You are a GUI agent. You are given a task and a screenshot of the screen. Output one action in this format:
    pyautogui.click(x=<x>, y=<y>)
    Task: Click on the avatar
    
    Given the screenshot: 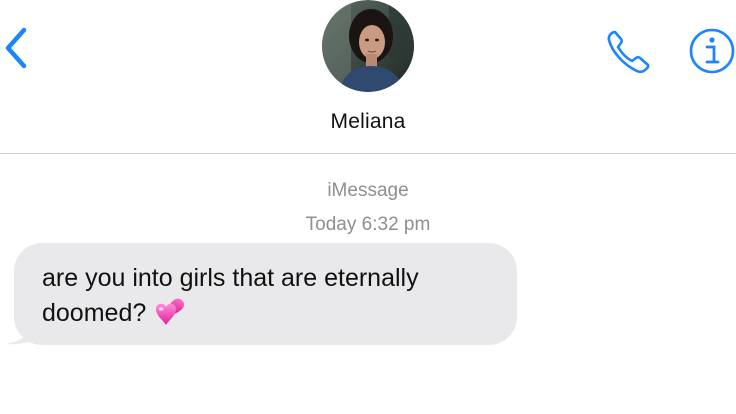 What is the action you would take?
    pyautogui.click(x=368, y=46)
    